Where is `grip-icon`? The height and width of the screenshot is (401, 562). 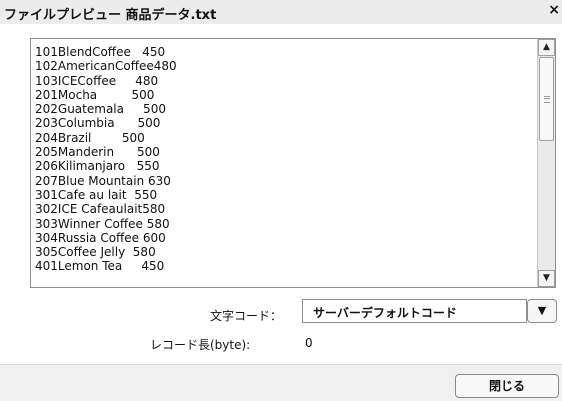 grip-icon is located at coordinates (547, 99).